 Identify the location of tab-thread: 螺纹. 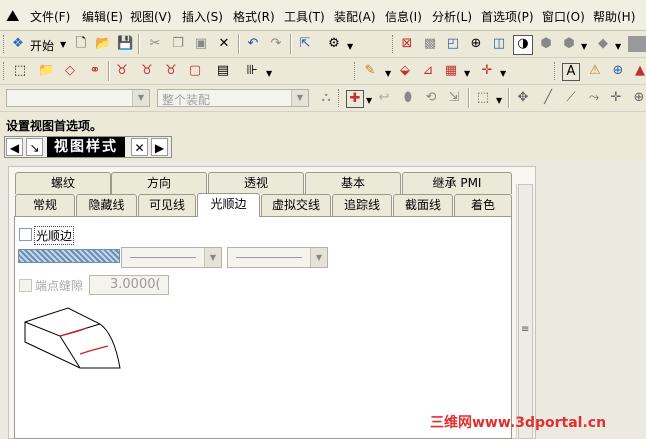
(63, 183).